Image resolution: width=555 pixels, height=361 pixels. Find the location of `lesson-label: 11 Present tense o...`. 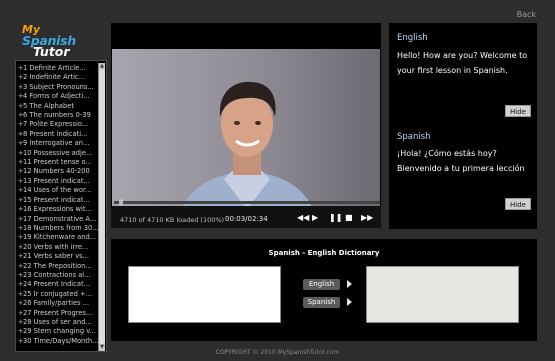

lesson-label: 11 Present tense o... is located at coordinates (57, 162).